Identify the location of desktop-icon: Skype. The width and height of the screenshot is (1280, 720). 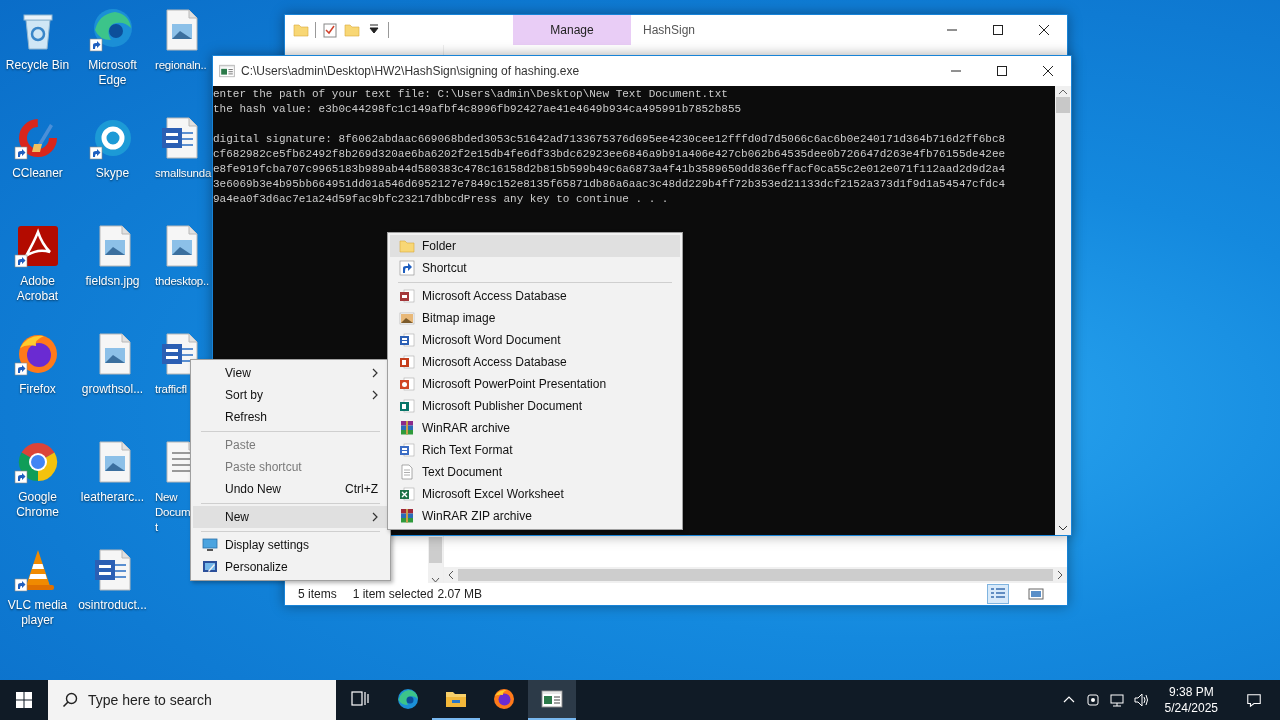
(112, 147).